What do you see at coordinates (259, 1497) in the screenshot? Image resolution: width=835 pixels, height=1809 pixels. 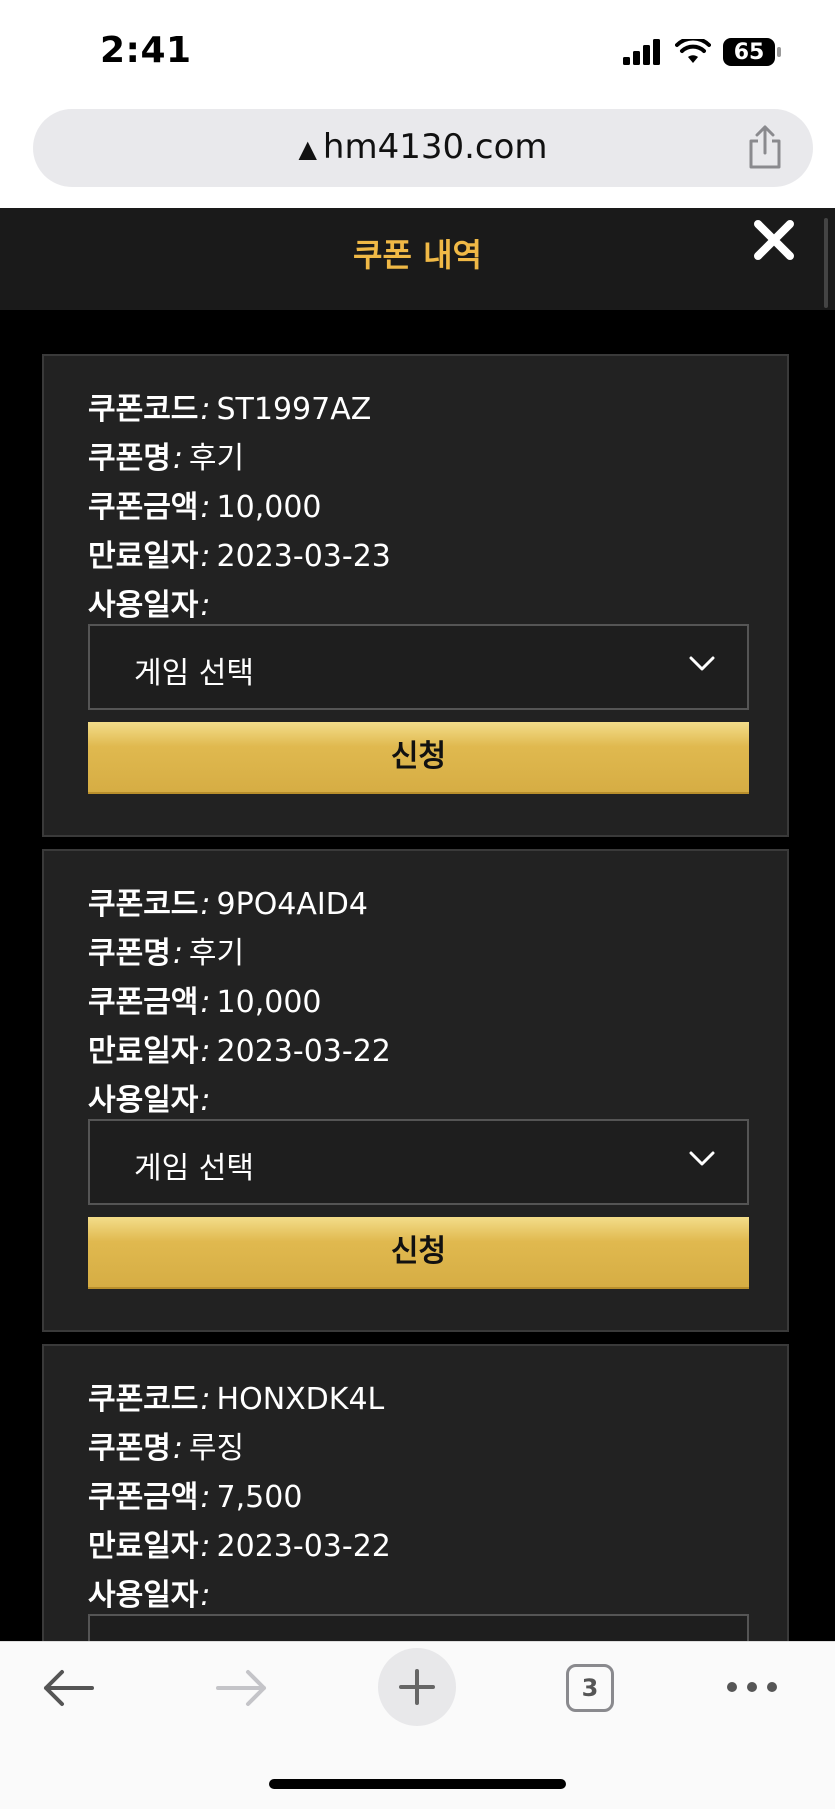 I see `coupon-amount-value: 7,500` at bounding box center [259, 1497].